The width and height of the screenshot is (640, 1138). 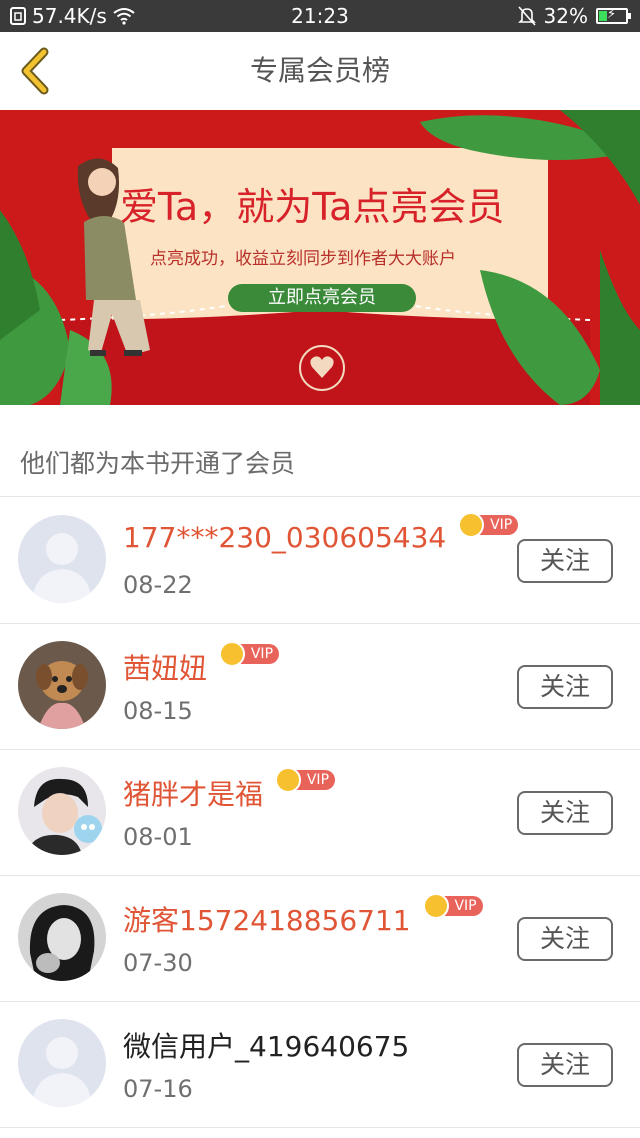 I want to click on member-row: 177***230_030605434 VIP 08-22 关注, so click(x=320, y=560).